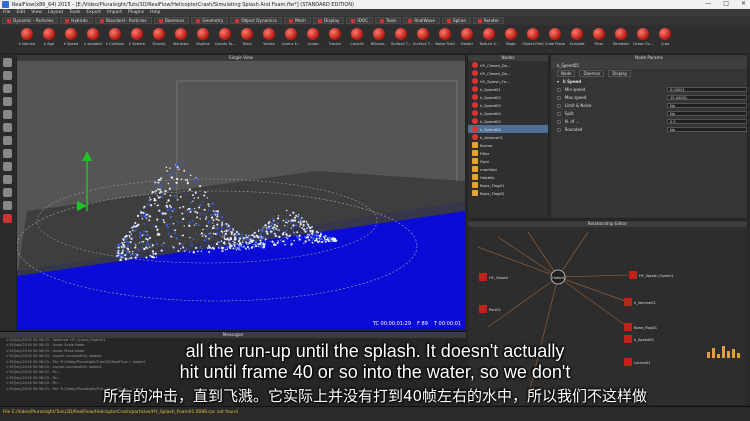 The height and width of the screenshot is (421, 750). What do you see at coordinates (508, 121) in the screenshot?
I see `node-row: k_Speed05` at bounding box center [508, 121].